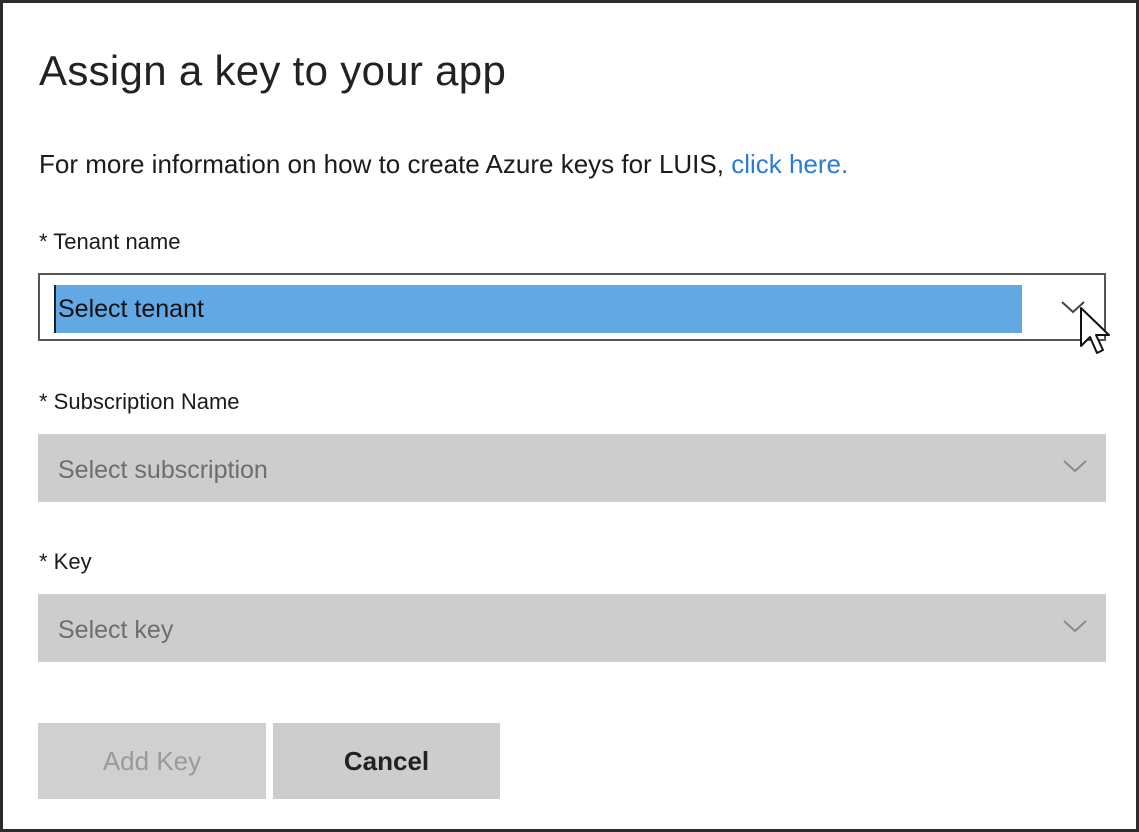 Image resolution: width=1139 pixels, height=832 pixels. I want to click on tenant-name-label: * Tenant name, so click(110, 241).